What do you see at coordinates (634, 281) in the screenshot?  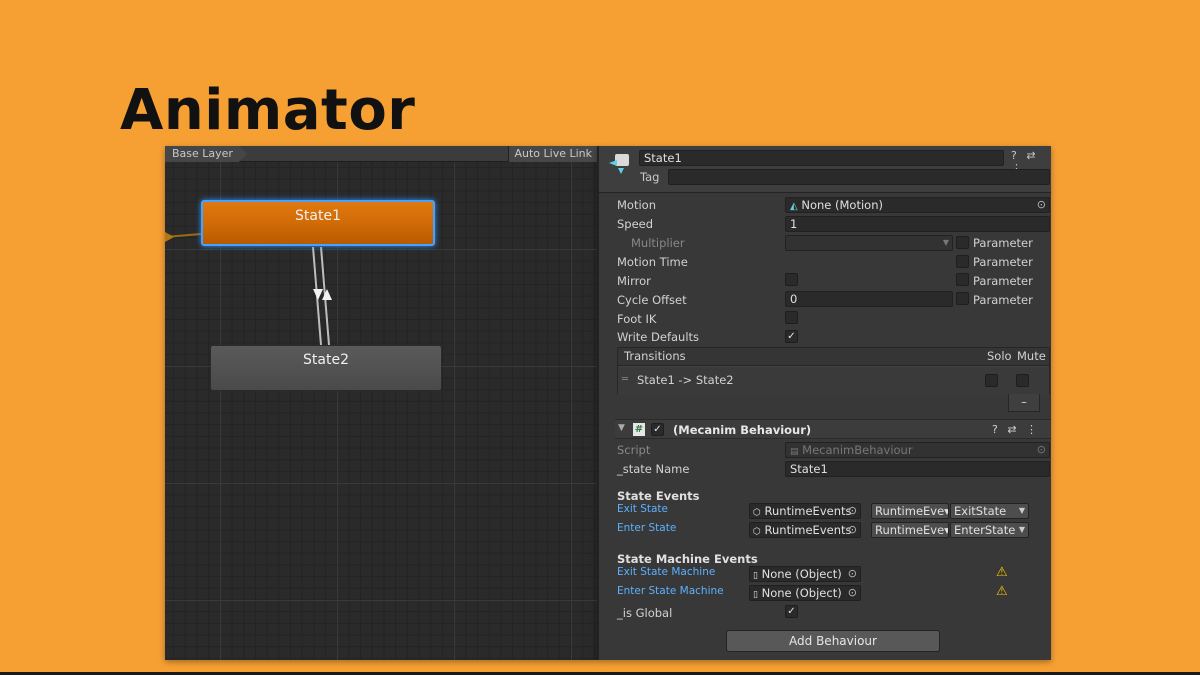 I see `mirror-label: Mirror` at bounding box center [634, 281].